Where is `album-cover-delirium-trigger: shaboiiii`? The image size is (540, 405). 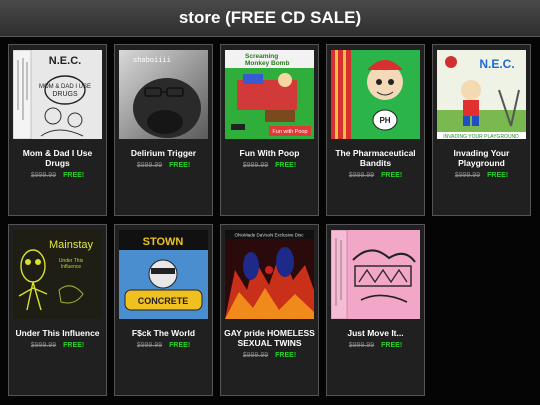 album-cover-delirium-trigger: shaboiiii is located at coordinates (163, 94).